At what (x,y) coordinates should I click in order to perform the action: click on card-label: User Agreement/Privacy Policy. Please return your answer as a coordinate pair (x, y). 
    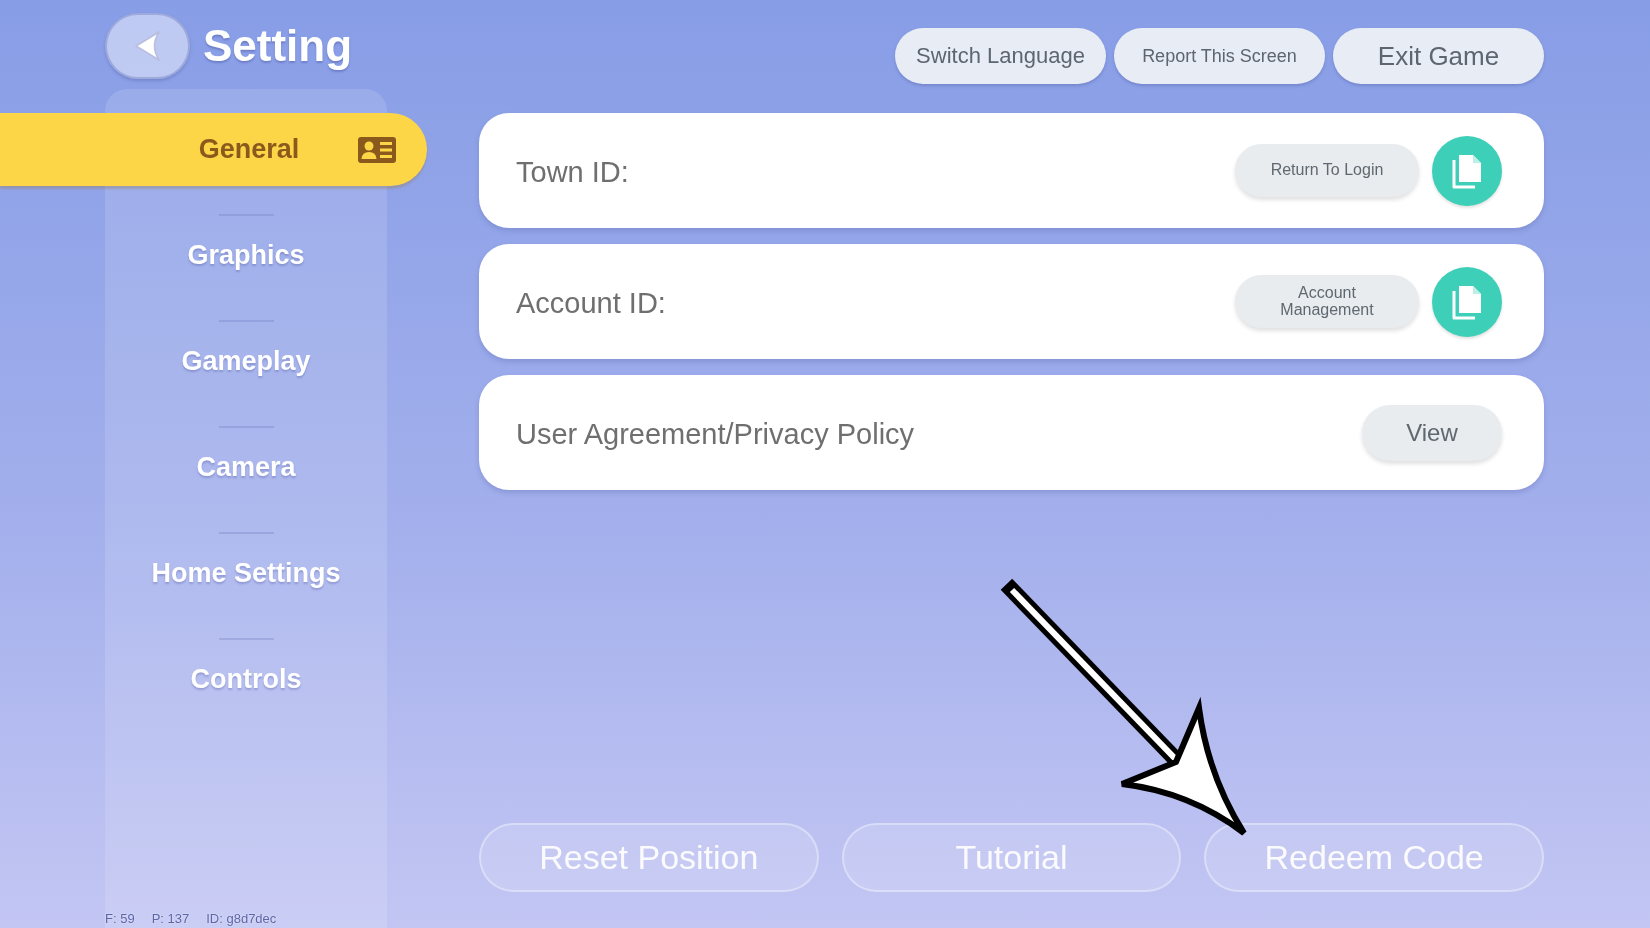
    Looking at the image, I should click on (716, 434).